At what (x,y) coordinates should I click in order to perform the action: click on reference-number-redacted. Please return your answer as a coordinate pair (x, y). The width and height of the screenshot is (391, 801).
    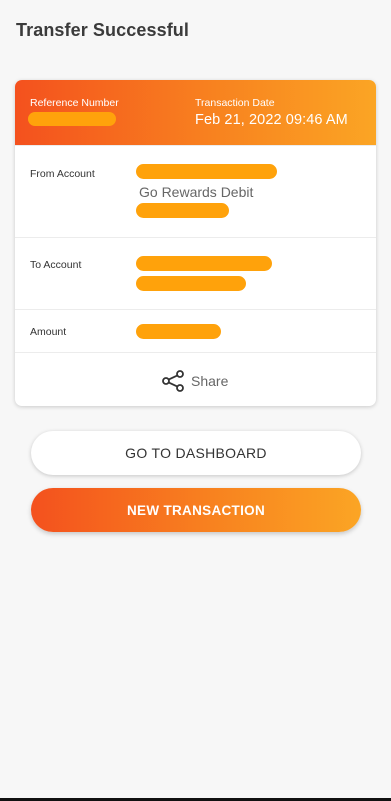
    Looking at the image, I should click on (72, 119).